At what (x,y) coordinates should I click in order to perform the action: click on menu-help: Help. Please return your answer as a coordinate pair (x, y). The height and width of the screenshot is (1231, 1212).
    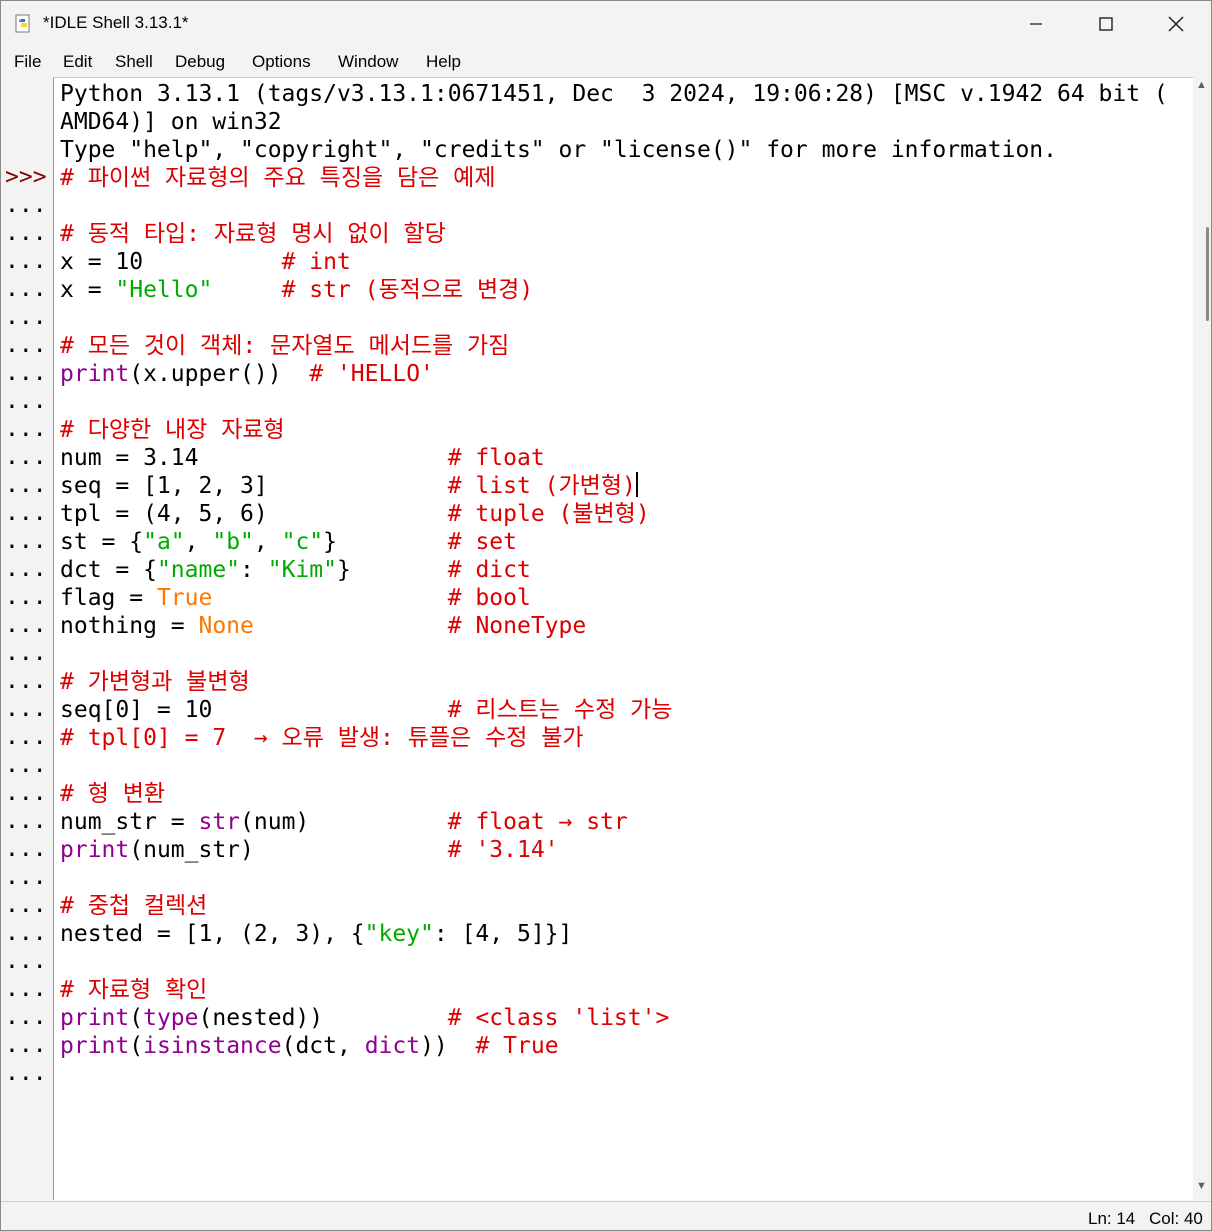
    Looking at the image, I should click on (443, 62).